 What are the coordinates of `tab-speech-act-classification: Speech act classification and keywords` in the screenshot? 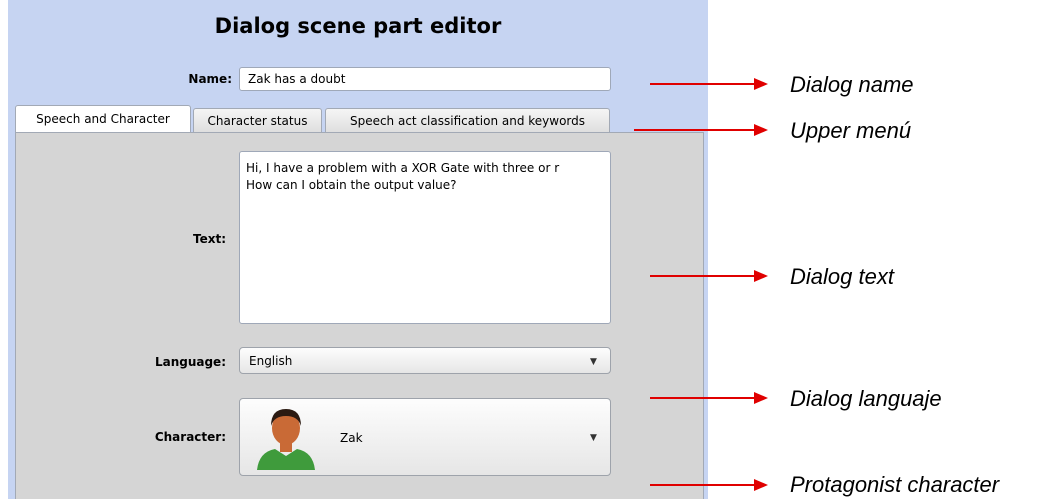 It's located at (467, 120).